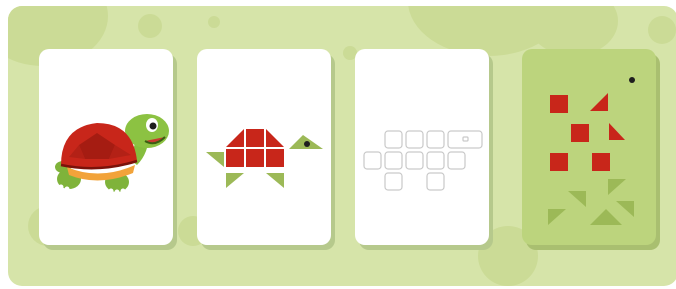  Describe the element at coordinates (632, 80) in the screenshot. I see `piece-eye` at that location.